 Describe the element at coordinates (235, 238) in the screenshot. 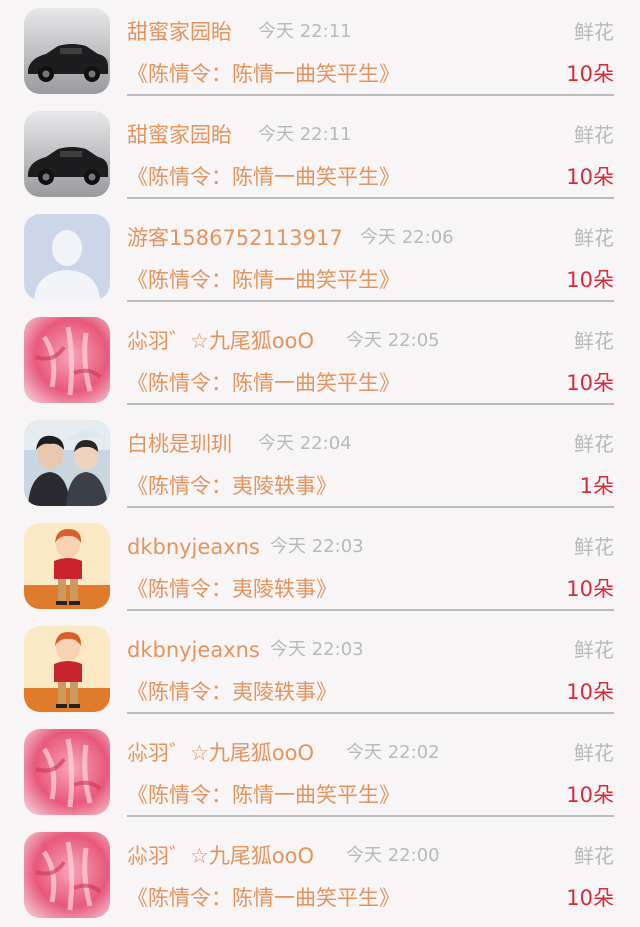

I see `user-name: 游客1586752113917` at that location.